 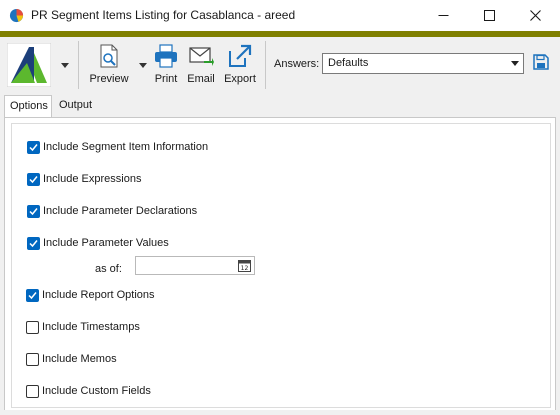 I want to click on chevron-down-icon, so click(x=515, y=63).